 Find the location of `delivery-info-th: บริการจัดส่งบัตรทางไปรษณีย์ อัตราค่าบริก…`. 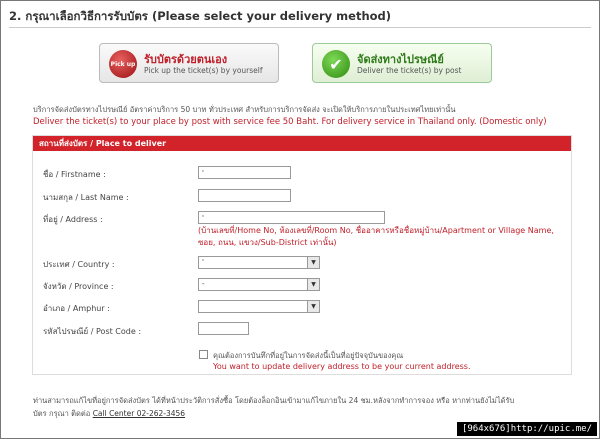

delivery-info-th: บริการจัดส่งบัตรทางไปรษณีย์ อัตราค่าบริก… is located at coordinates (244, 109).